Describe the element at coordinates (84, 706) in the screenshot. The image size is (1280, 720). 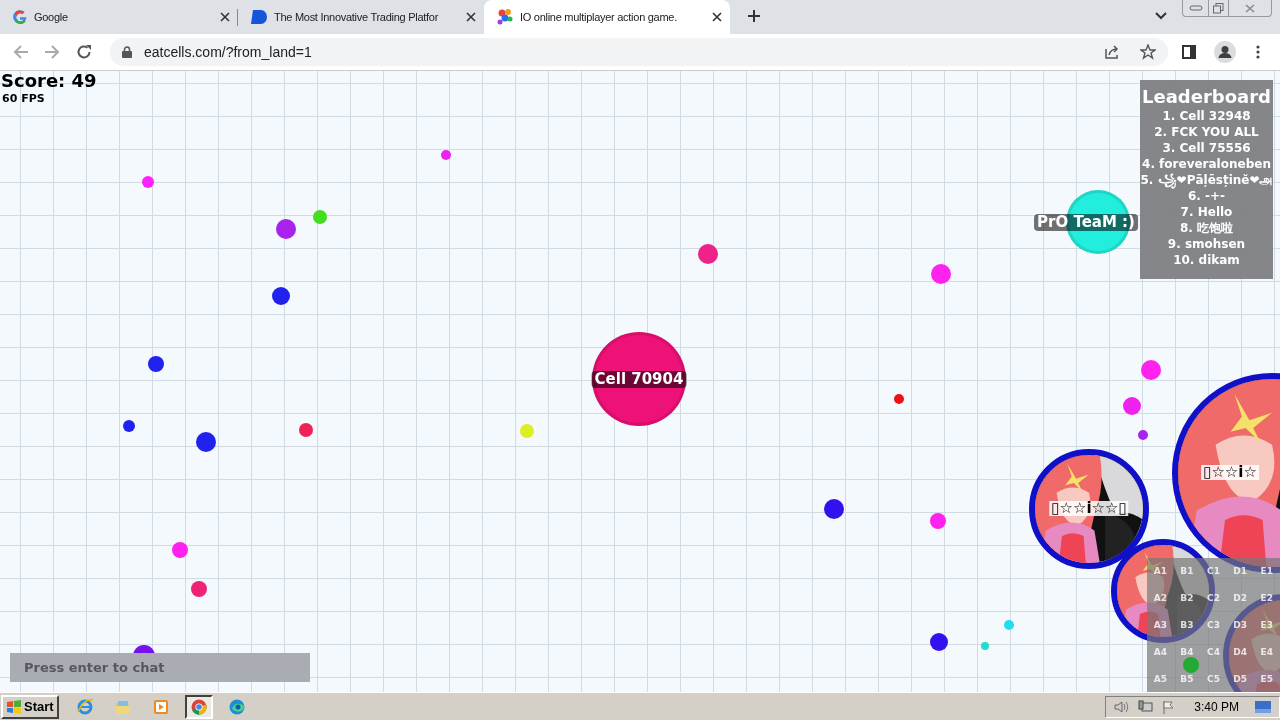
I see `ie-icon` at that location.